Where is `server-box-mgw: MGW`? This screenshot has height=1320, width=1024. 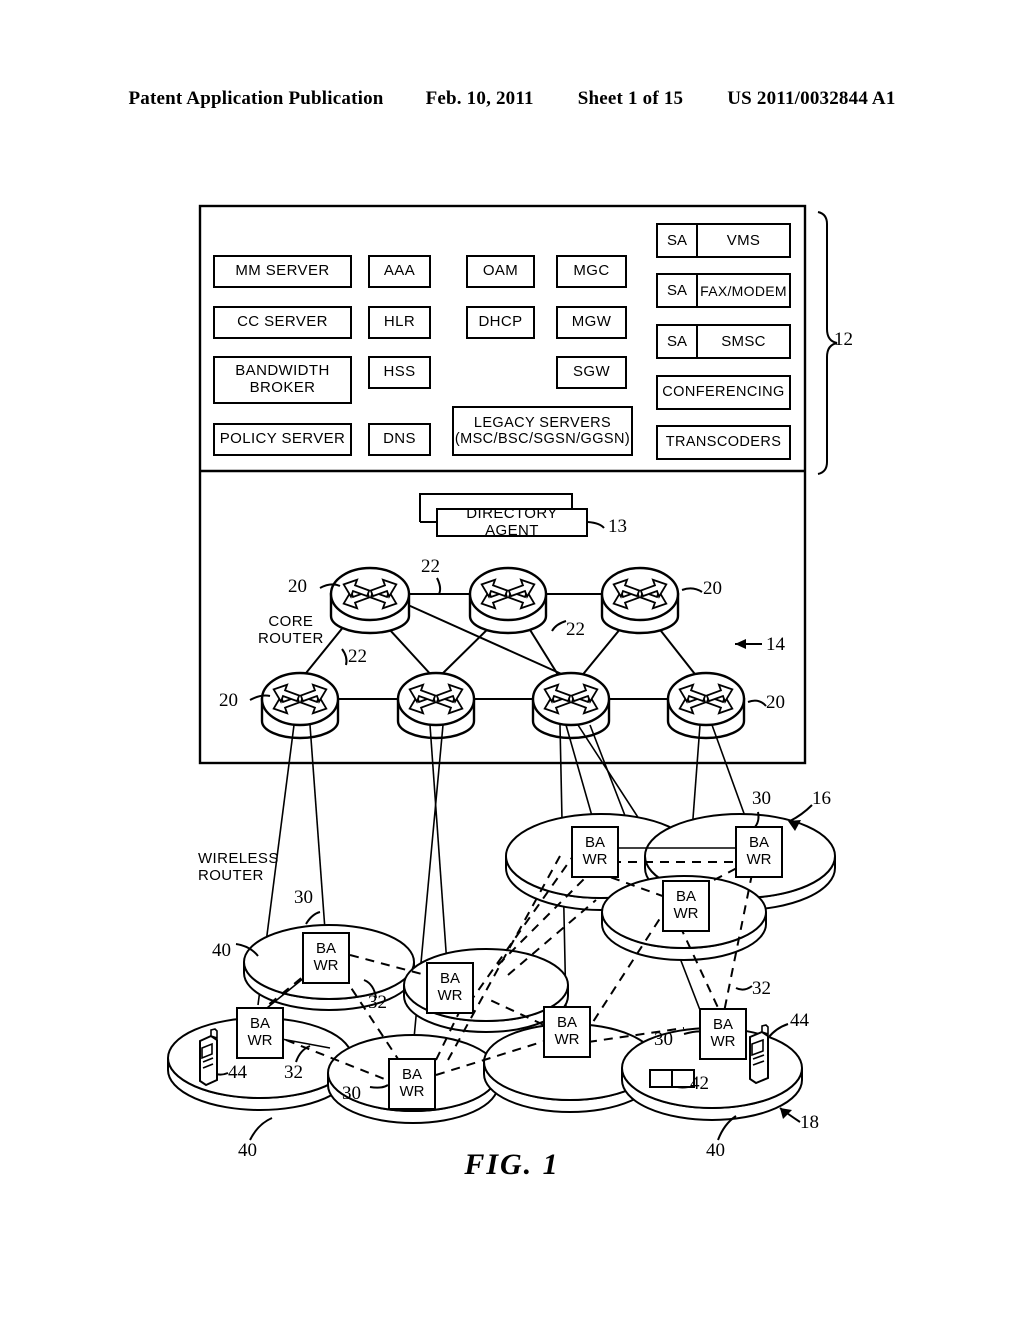
server-box-mgw: MGW is located at coordinates (591, 322).